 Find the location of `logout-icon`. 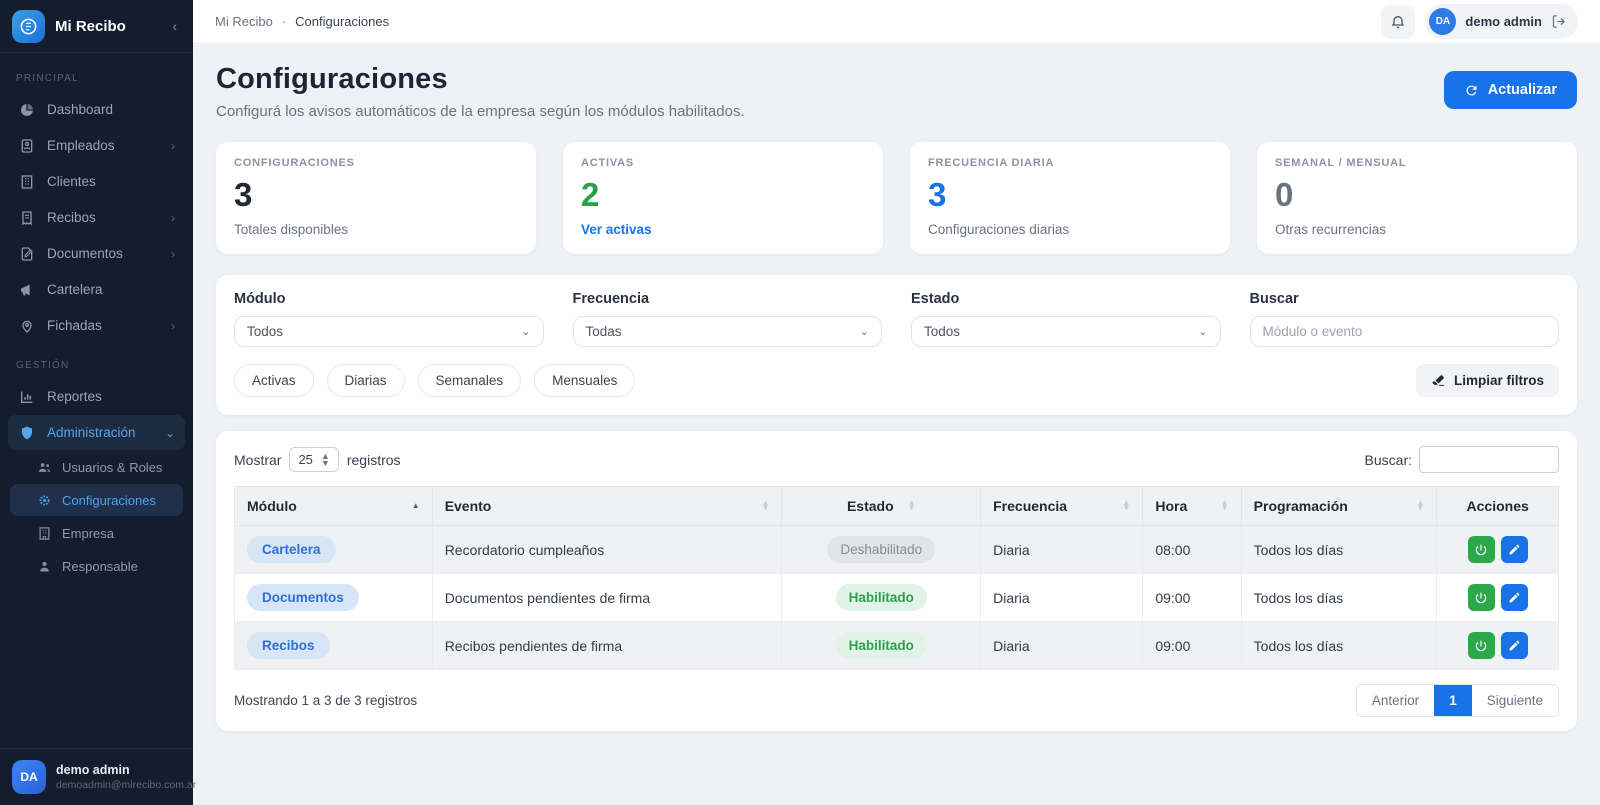

logout-icon is located at coordinates (1558, 21).